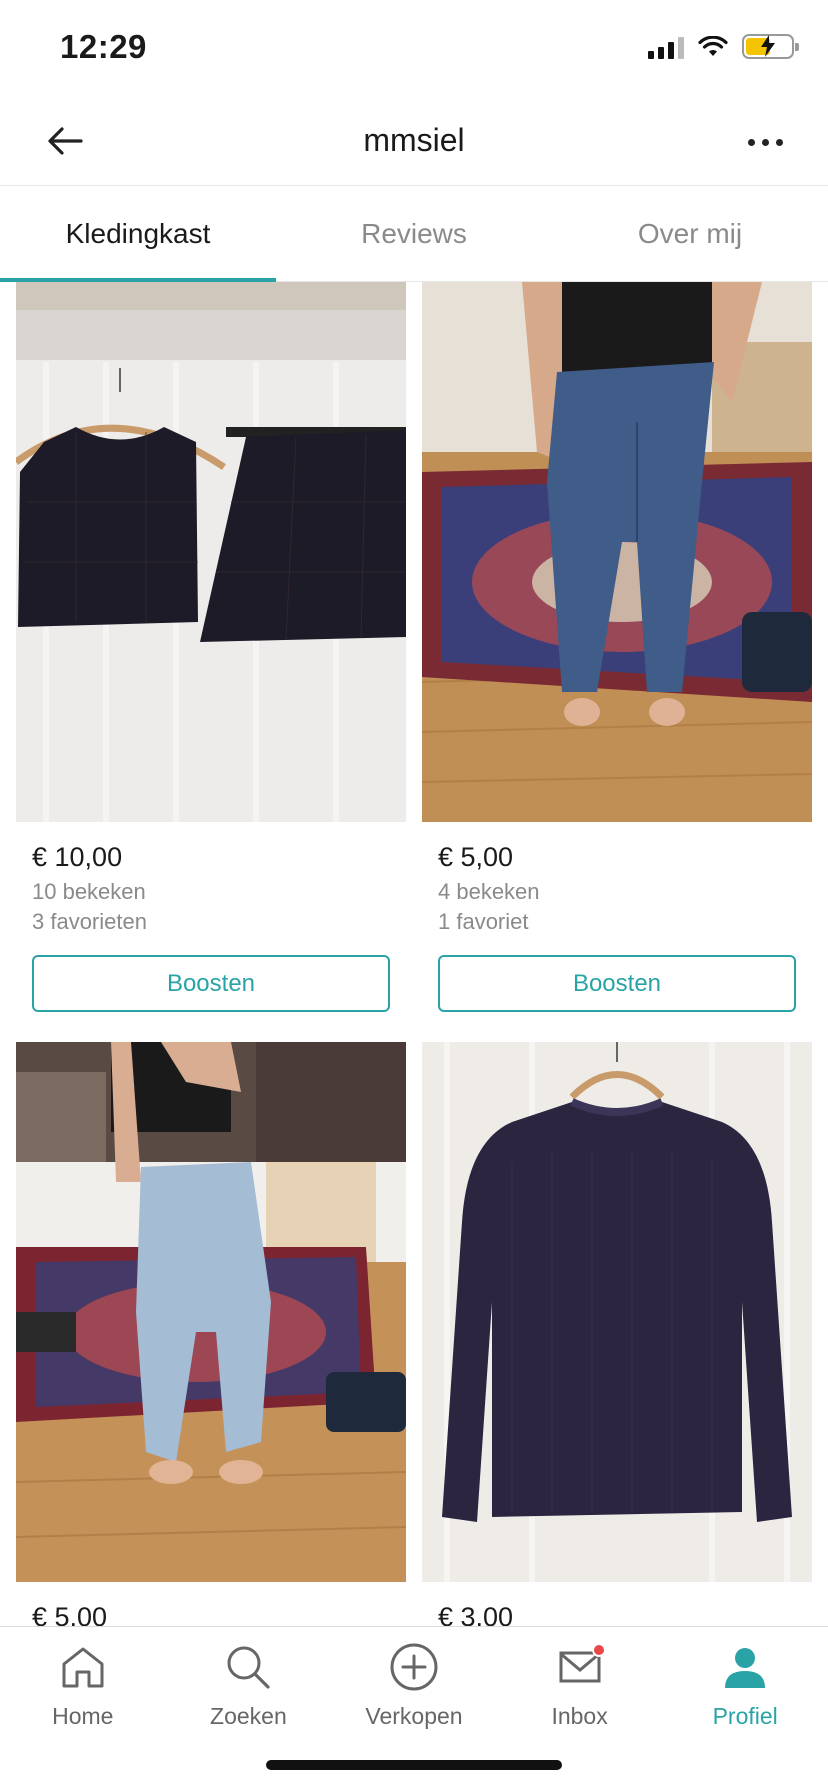 The width and height of the screenshot is (828, 1792). I want to click on nav-profile: Profiel, so click(745, 1682).